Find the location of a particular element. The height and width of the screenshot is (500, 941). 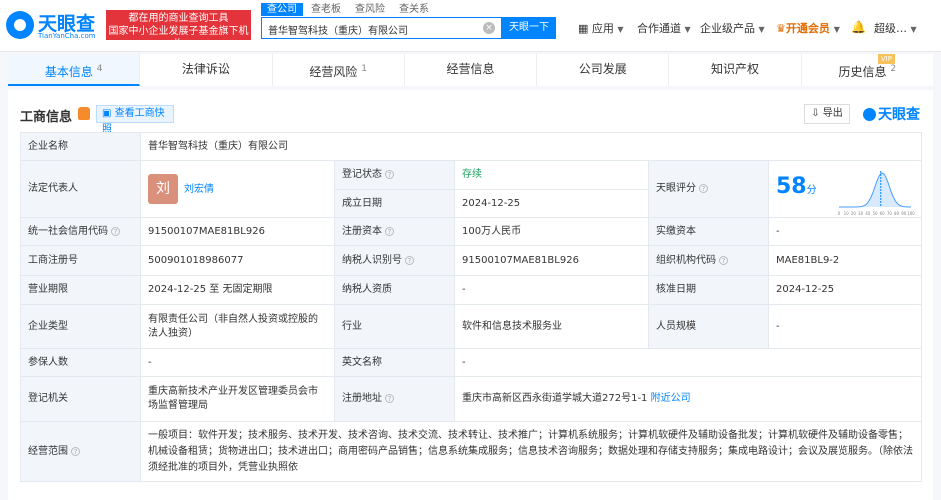

nav-apps-label: 应用 is located at coordinates (602, 28).